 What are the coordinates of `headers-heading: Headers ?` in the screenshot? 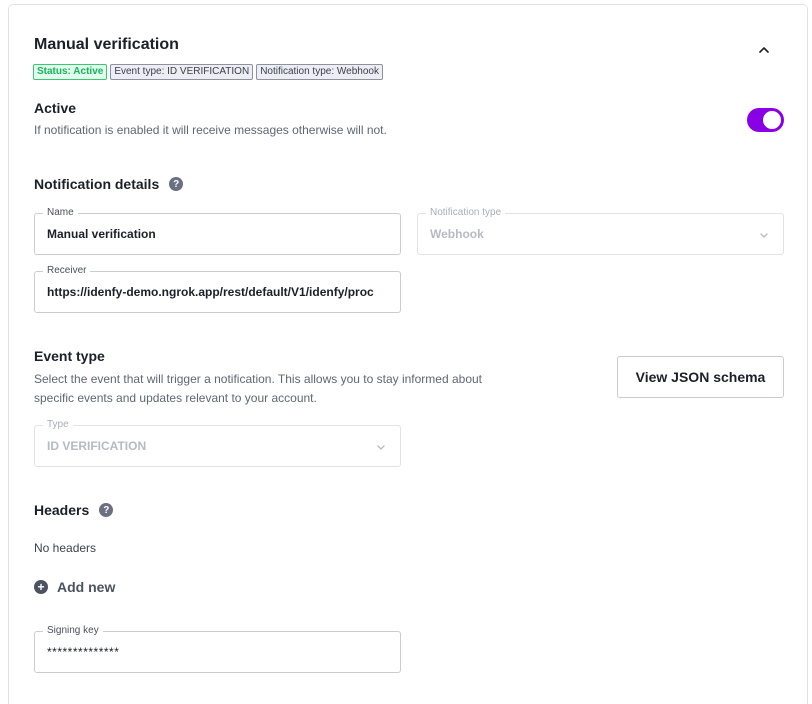 It's located at (74, 510).